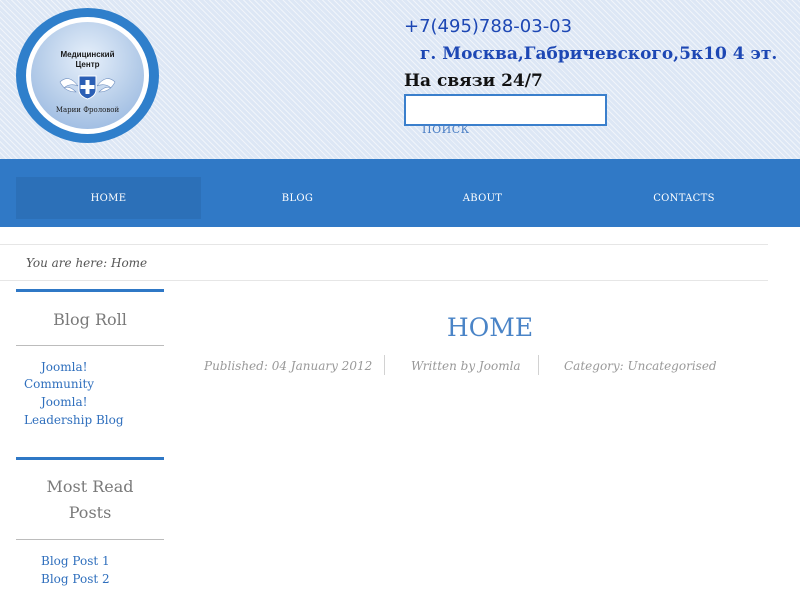 The width and height of the screenshot is (800, 600). I want to click on main-nav: HOME BLOG ABOUT CONTACTS, so click(400, 193).